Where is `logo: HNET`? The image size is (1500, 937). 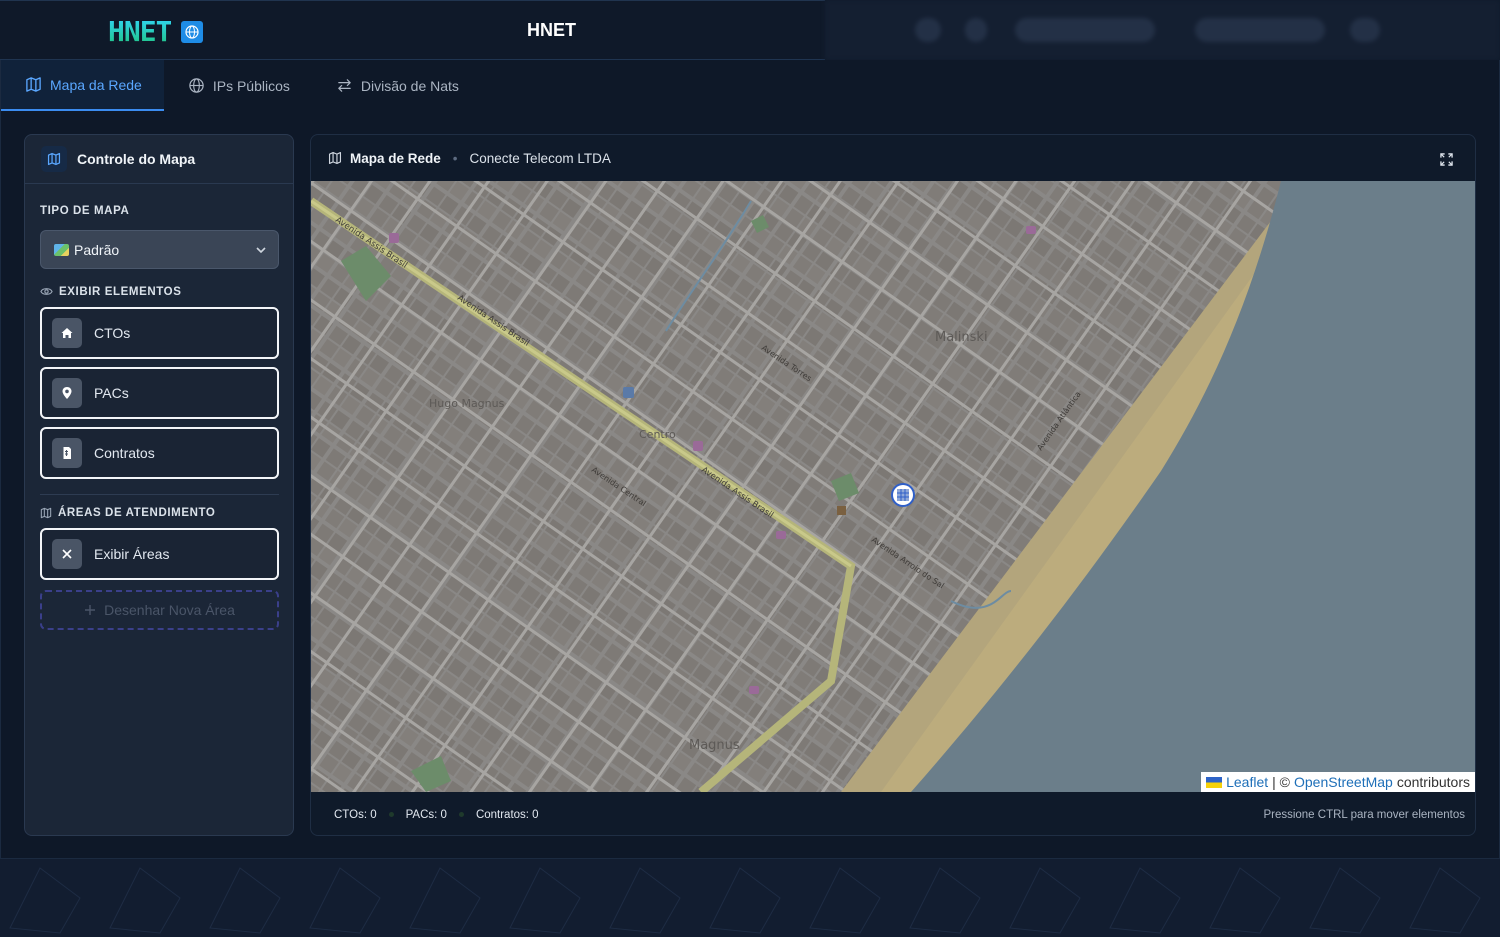
logo: HNET is located at coordinates (156, 31).